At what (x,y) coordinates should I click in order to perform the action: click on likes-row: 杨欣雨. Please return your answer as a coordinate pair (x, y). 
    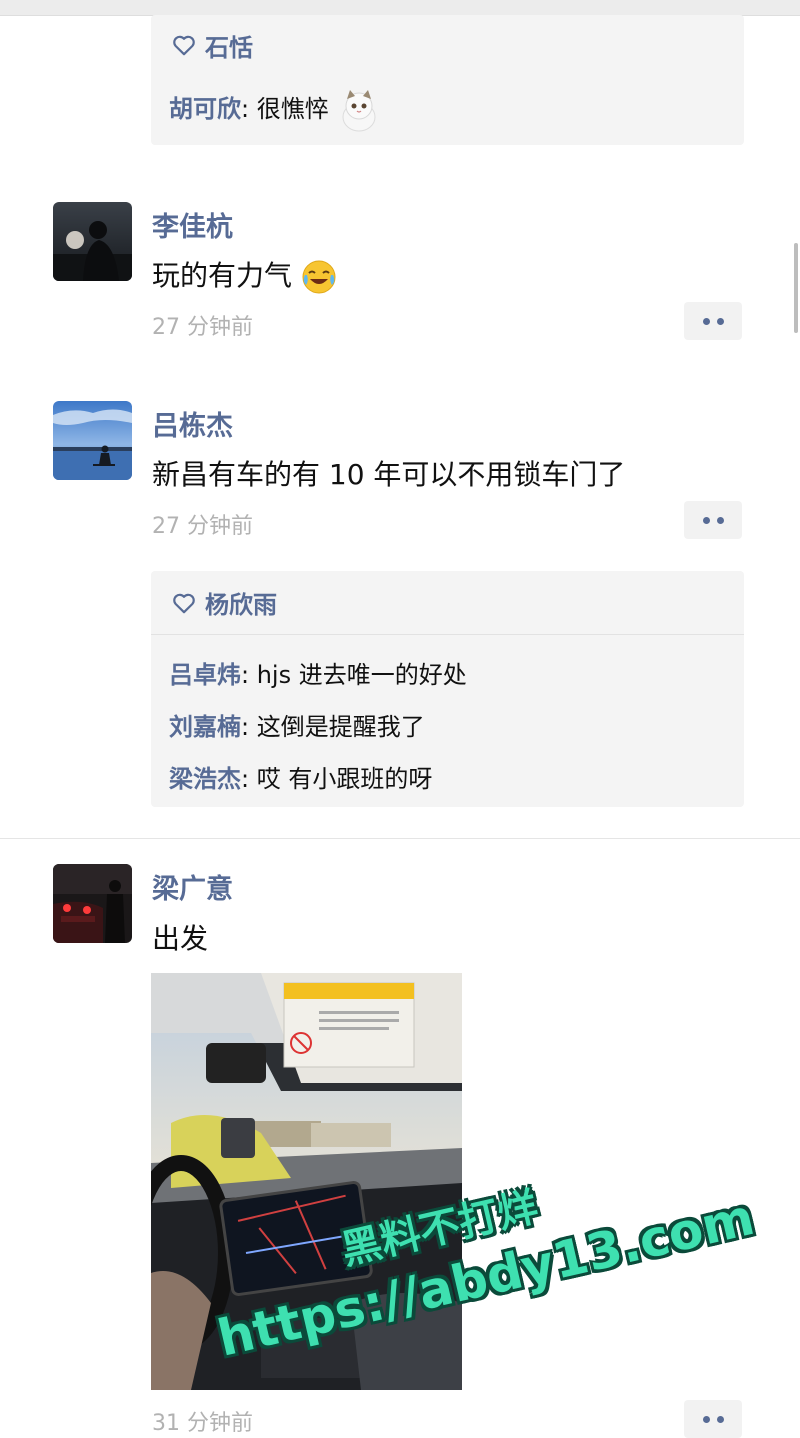
    Looking at the image, I should click on (447, 602).